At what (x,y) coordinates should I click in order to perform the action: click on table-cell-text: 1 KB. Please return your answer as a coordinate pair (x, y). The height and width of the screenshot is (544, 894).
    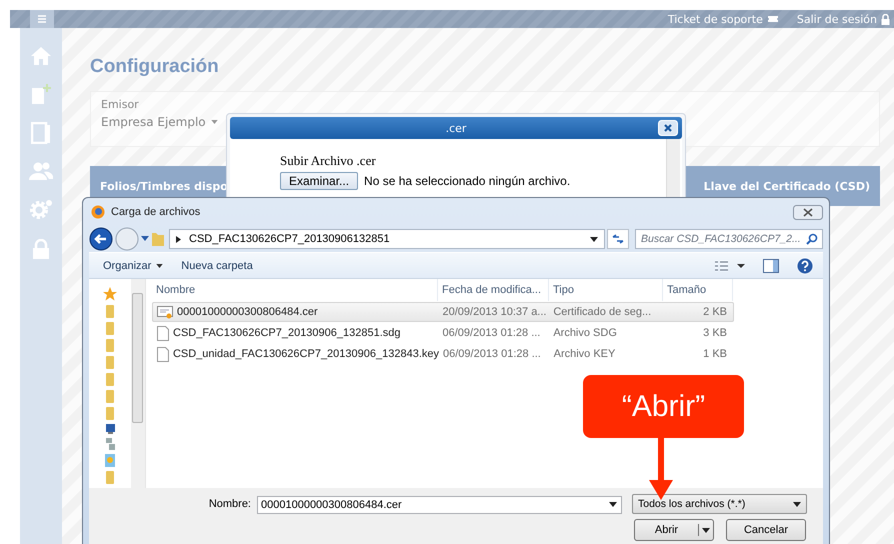
    Looking at the image, I should click on (715, 354).